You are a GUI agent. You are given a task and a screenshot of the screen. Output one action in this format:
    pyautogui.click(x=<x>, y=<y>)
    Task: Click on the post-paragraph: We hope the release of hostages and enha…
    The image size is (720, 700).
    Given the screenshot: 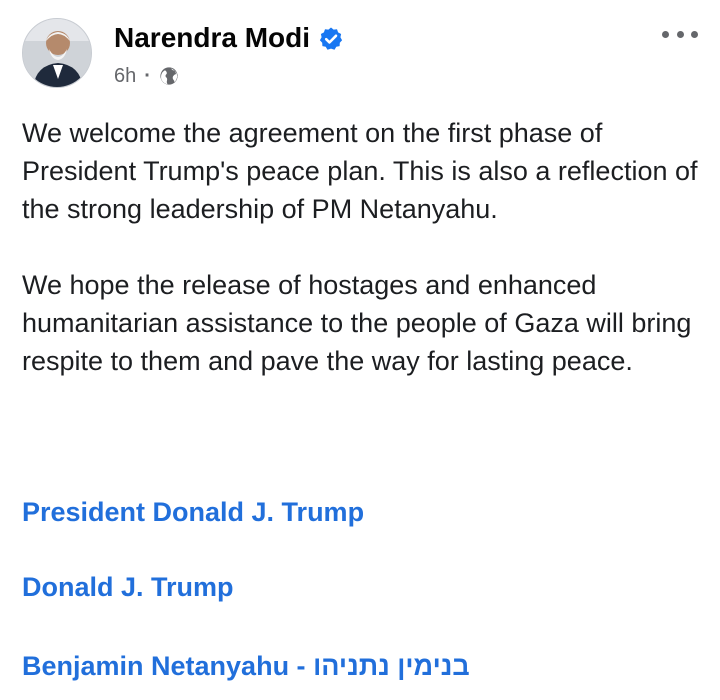 What is the action you would take?
    pyautogui.click(x=357, y=323)
    